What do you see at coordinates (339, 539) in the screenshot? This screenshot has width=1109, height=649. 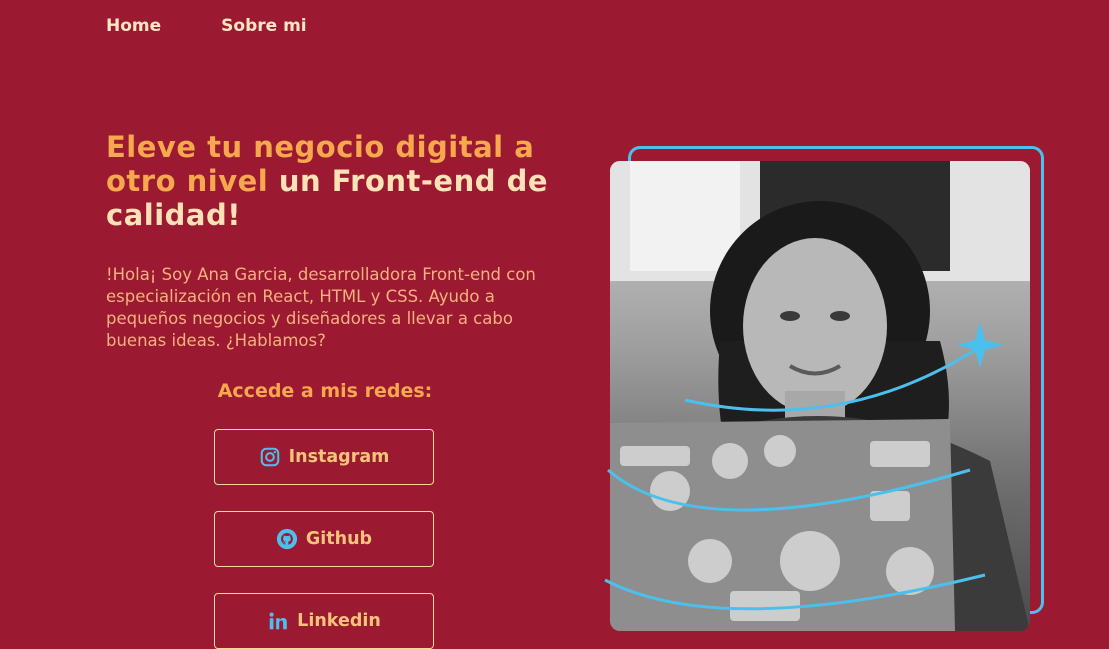 I see `github-label: Github` at bounding box center [339, 539].